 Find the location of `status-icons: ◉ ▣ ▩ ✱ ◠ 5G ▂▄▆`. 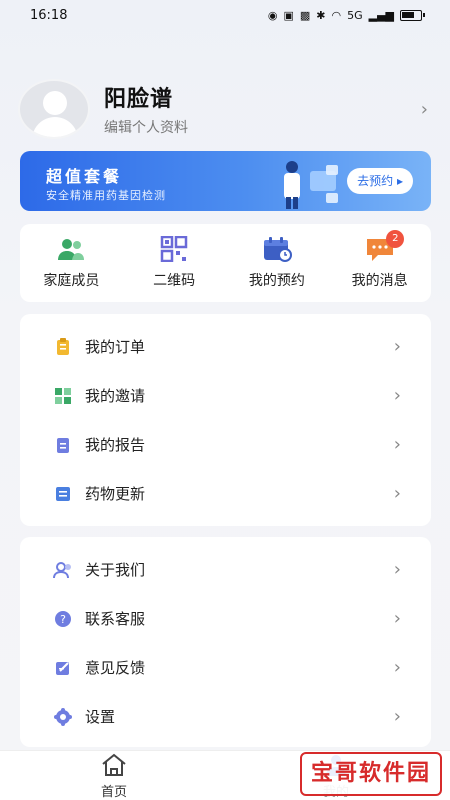

status-icons: ◉ ▣ ▩ ✱ ◠ 5G ▂▄▆ is located at coordinates (346, 15).